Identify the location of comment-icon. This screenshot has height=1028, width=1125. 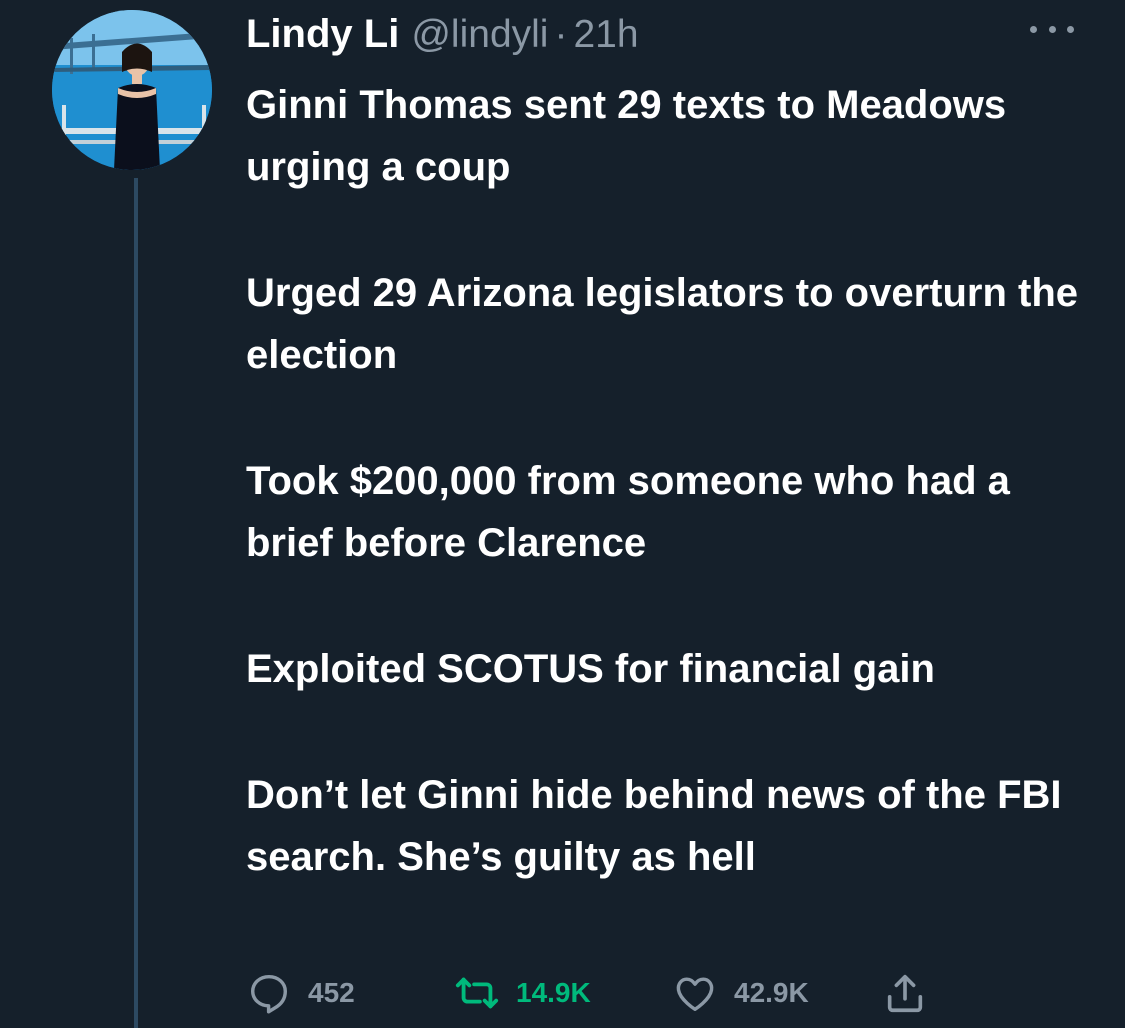
(269, 994).